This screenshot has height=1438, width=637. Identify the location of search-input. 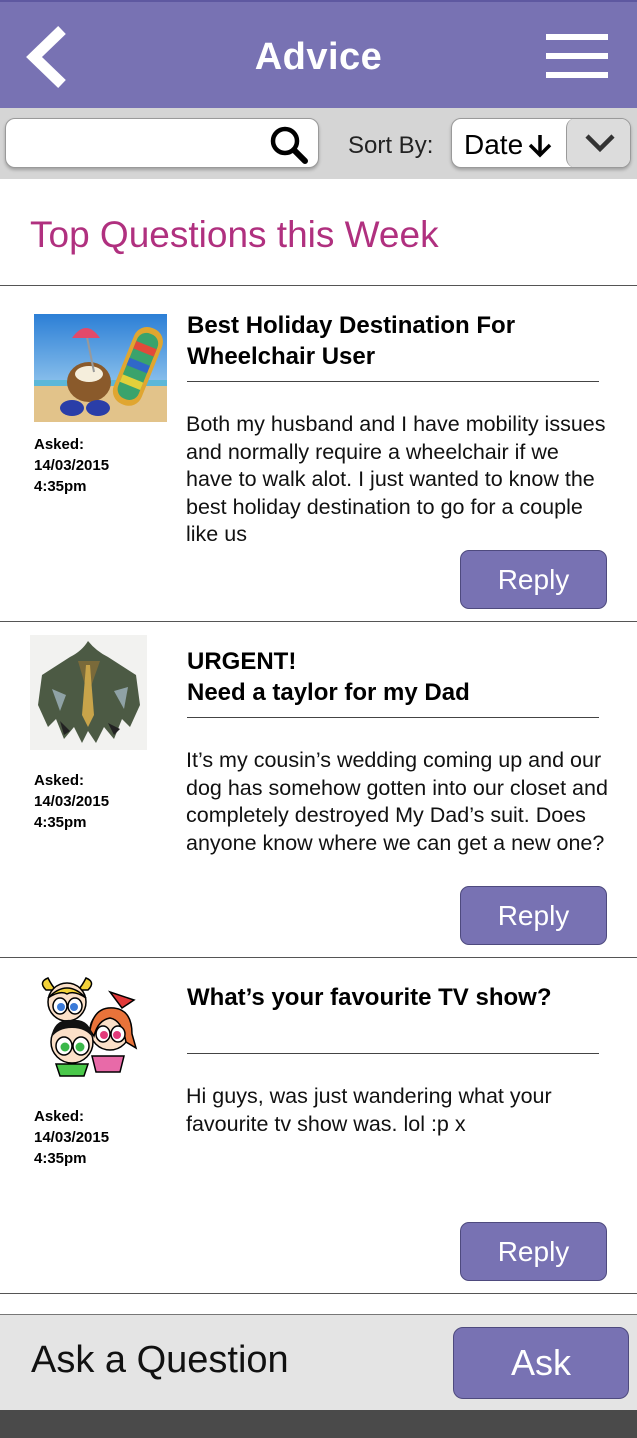
(138, 143).